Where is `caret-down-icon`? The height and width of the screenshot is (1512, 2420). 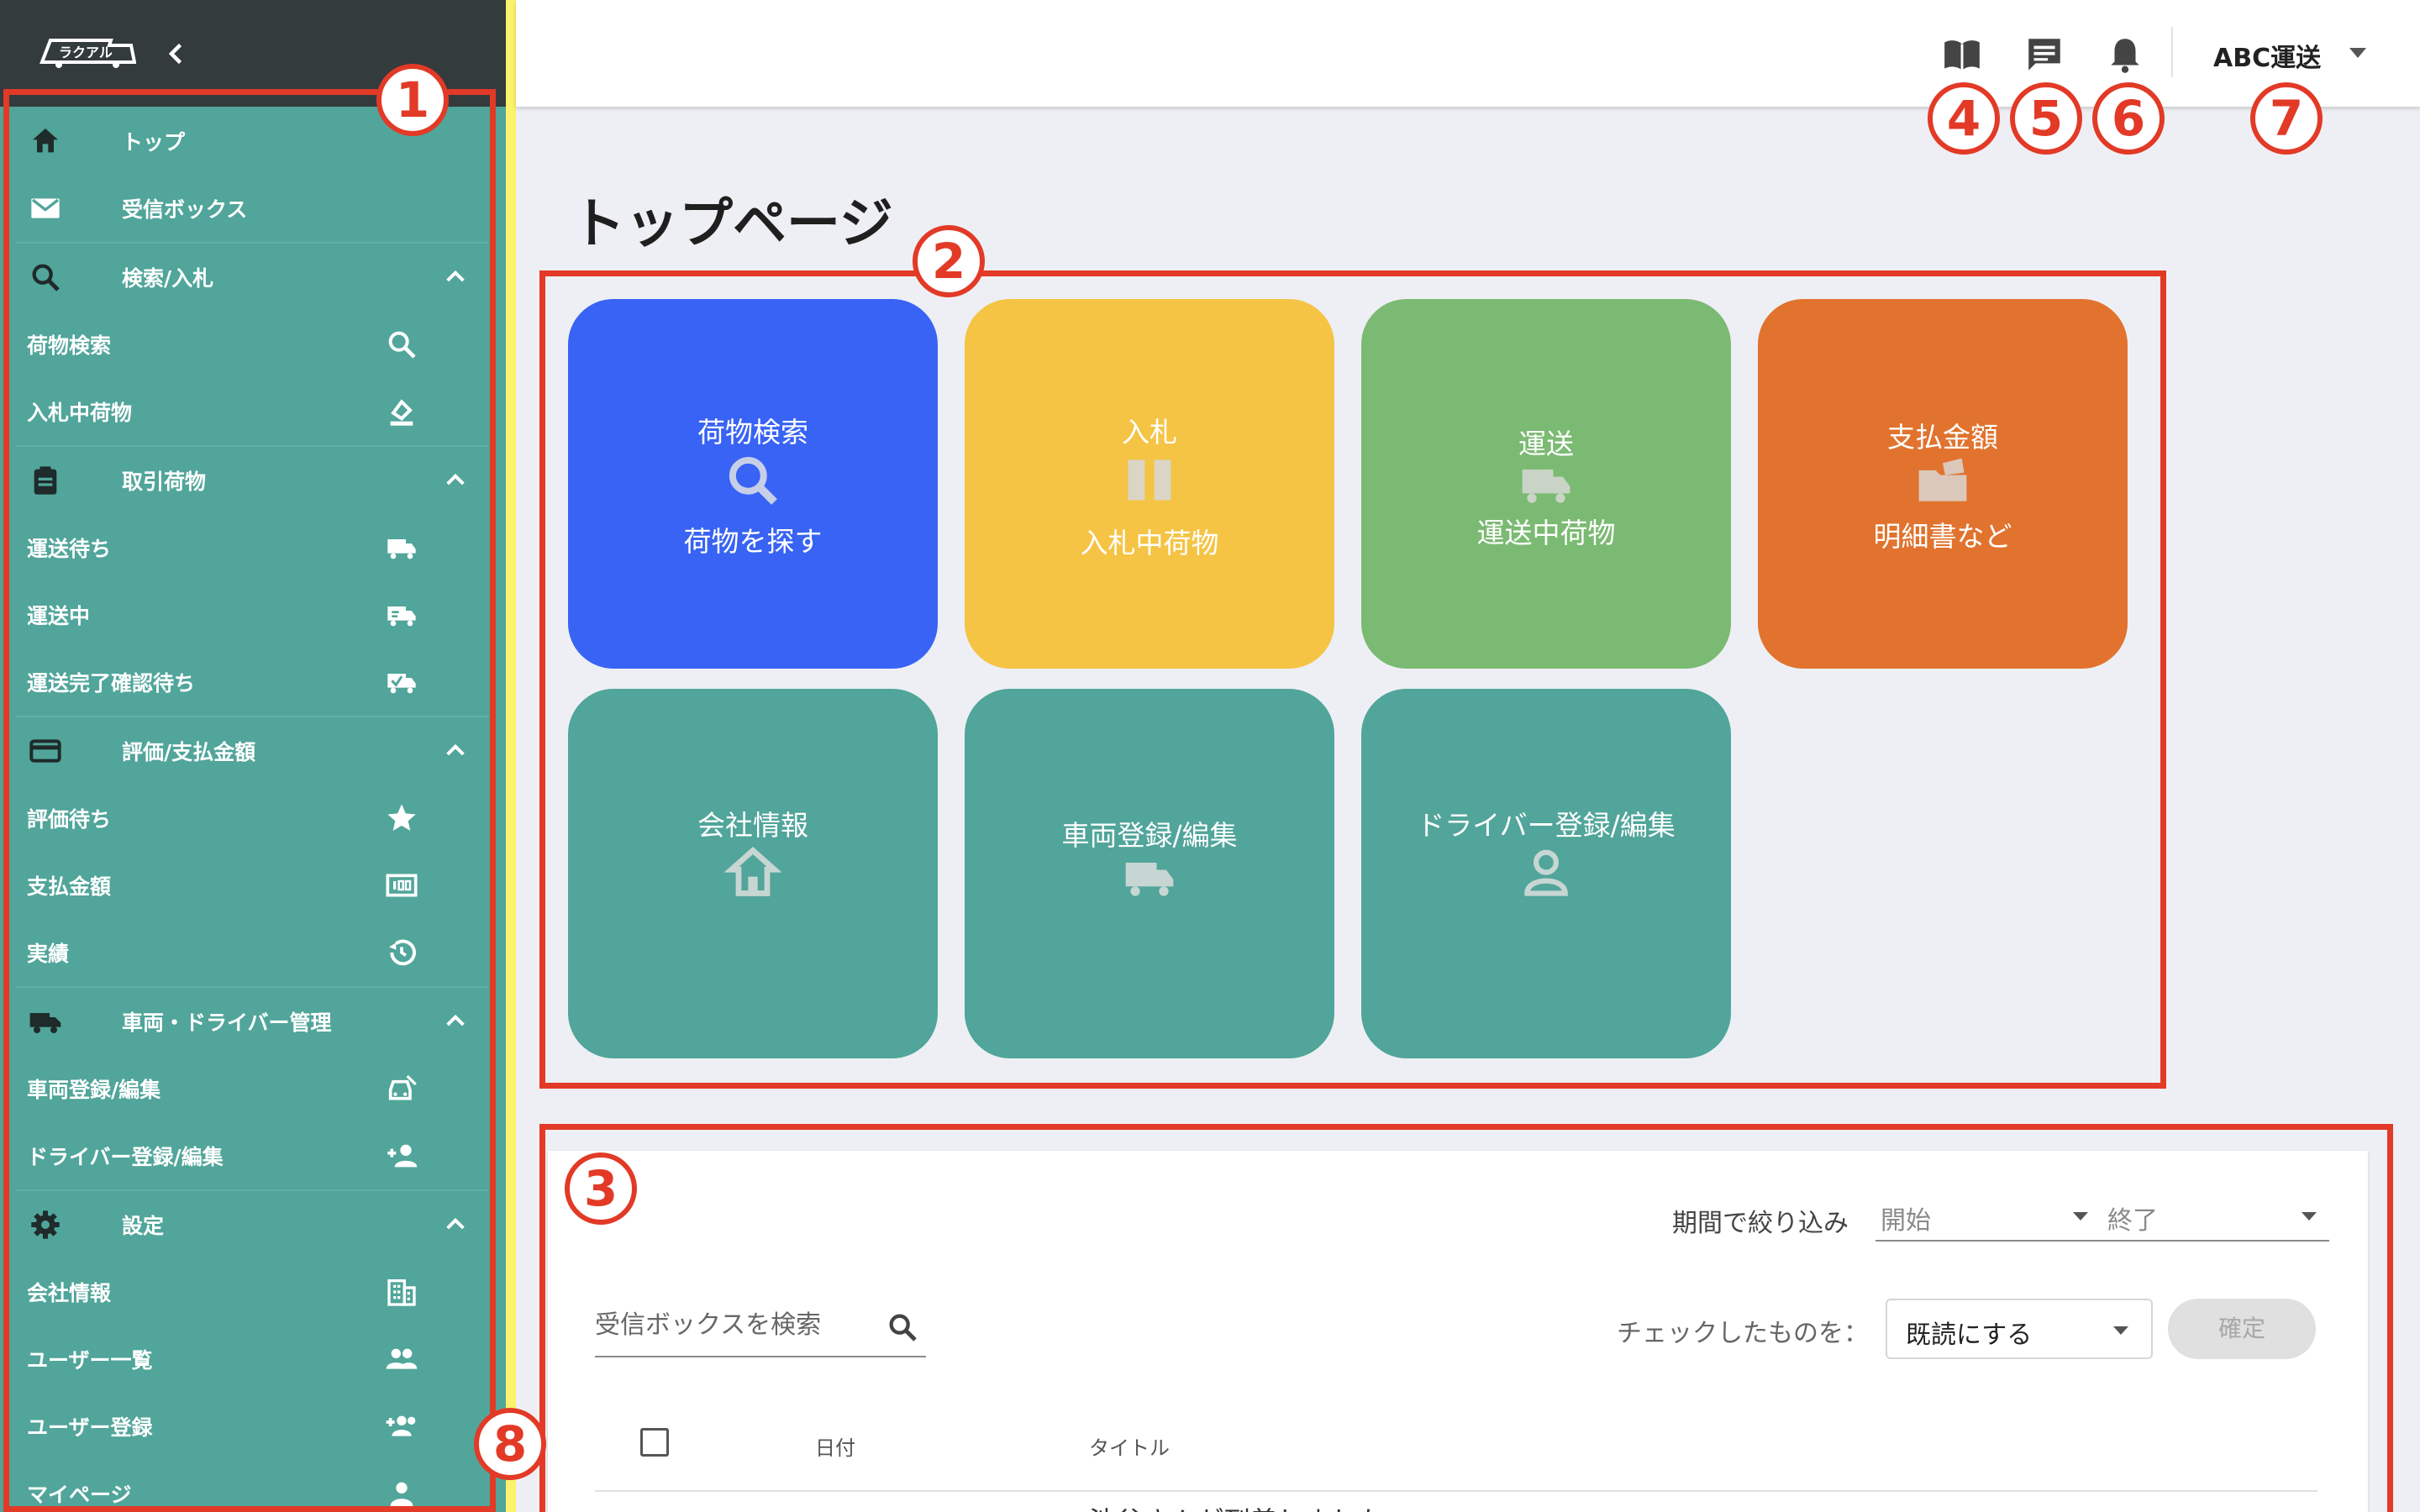 caret-down-icon is located at coordinates (2358, 53).